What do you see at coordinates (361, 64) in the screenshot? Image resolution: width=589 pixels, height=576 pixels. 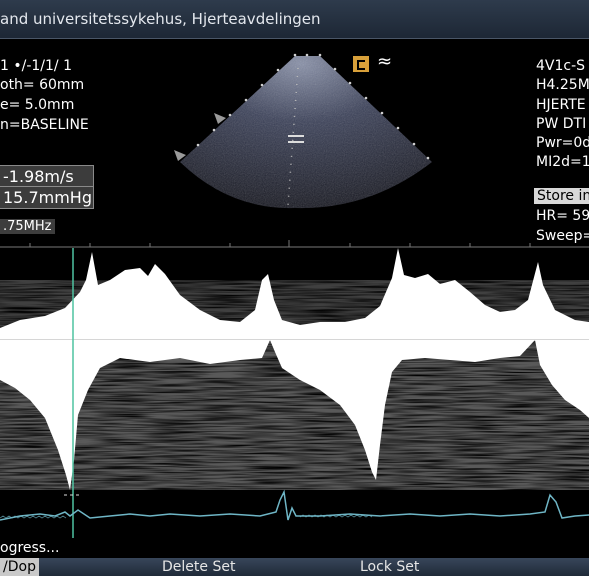 I see `probe-marker-icon` at bounding box center [361, 64].